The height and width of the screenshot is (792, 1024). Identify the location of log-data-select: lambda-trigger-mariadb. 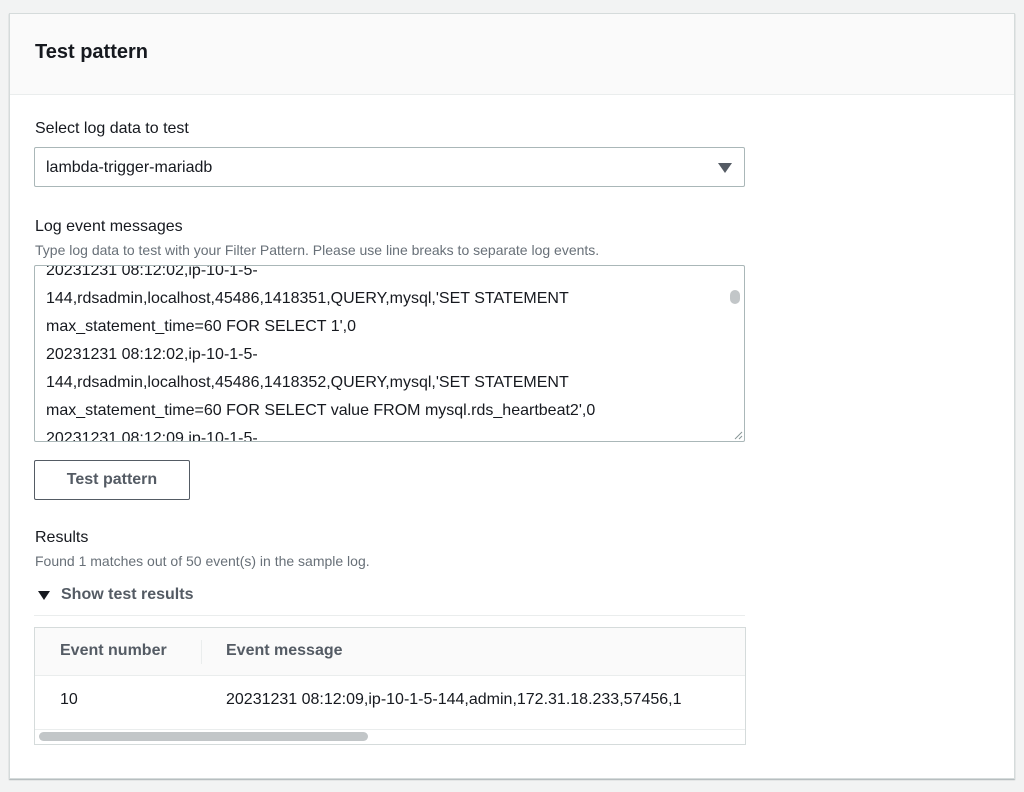
(389, 167).